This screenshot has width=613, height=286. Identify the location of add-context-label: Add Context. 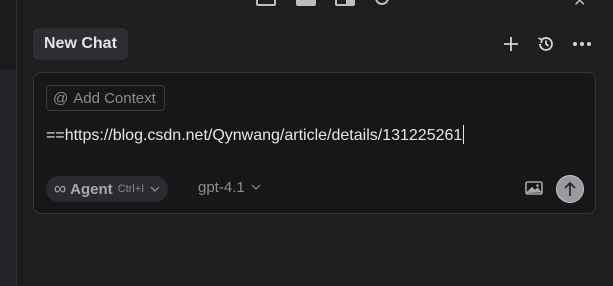
(114, 98).